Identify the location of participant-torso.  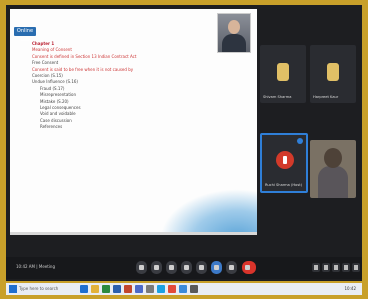
(333, 182).